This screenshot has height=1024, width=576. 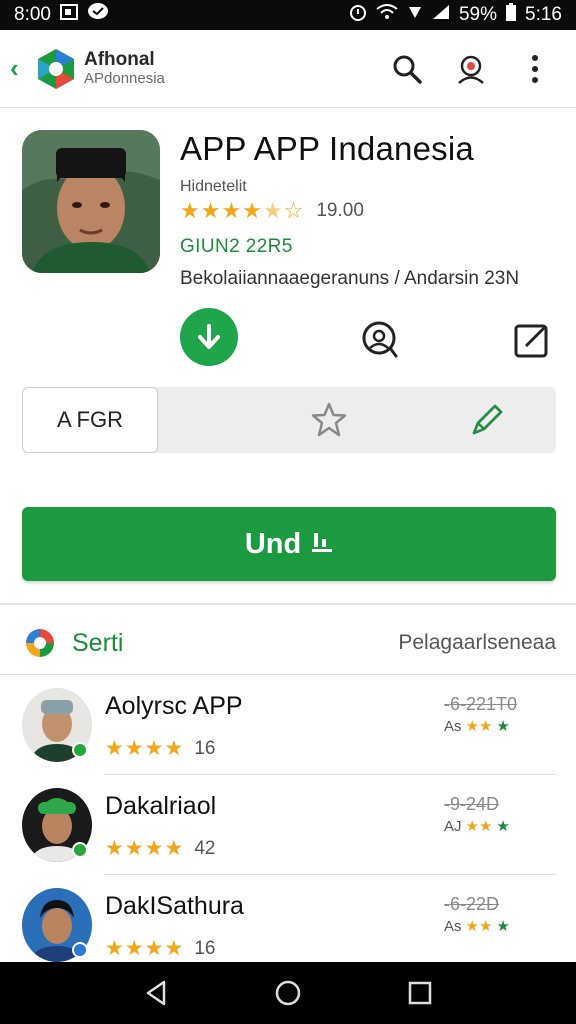 What do you see at coordinates (535, 69) in the screenshot?
I see `more-vertical-icon` at bounding box center [535, 69].